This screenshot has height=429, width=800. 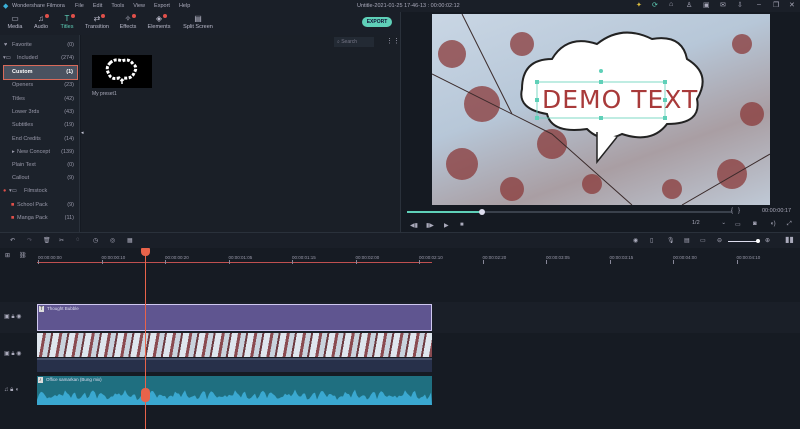 I want to click on playback-seek-bar, so click(x=569, y=212).